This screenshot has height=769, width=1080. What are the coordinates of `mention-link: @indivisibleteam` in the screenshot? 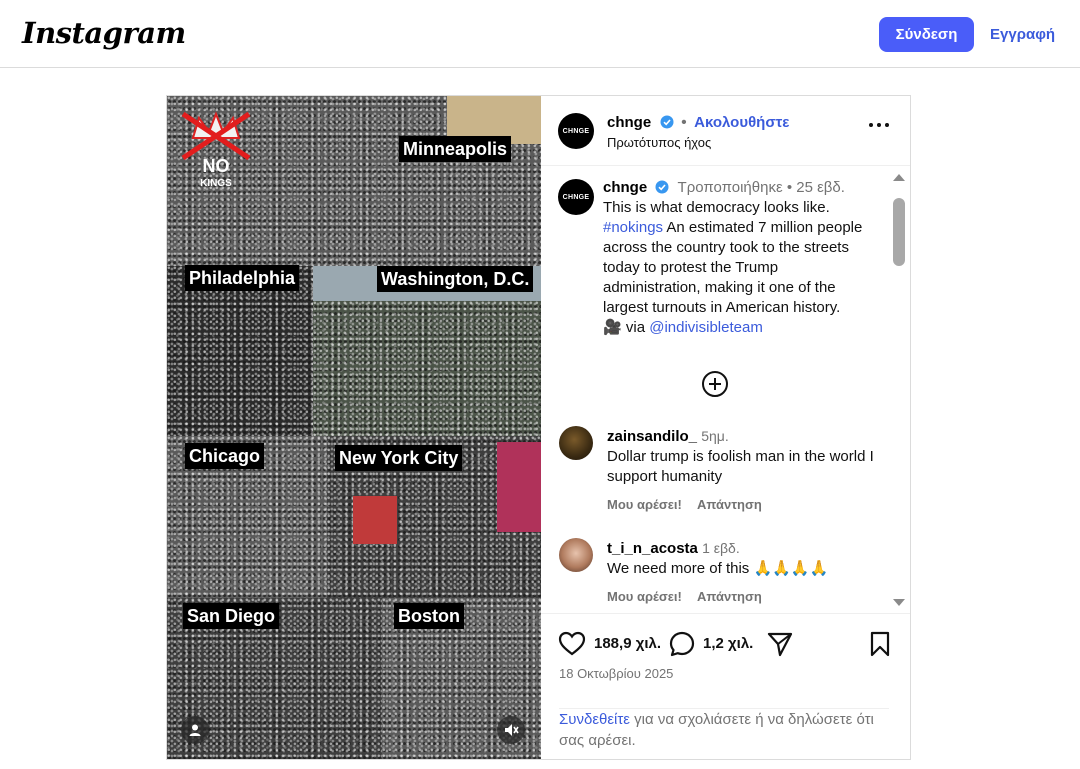 It's located at (706, 327).